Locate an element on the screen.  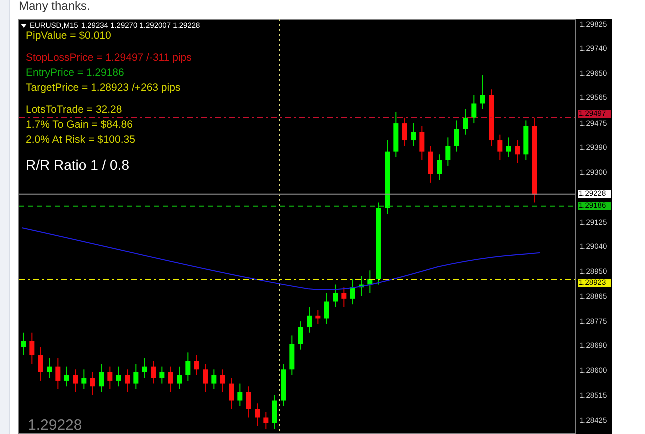
indicator-text: 1.7% To Gain = $84.86 is located at coordinates (80, 125).